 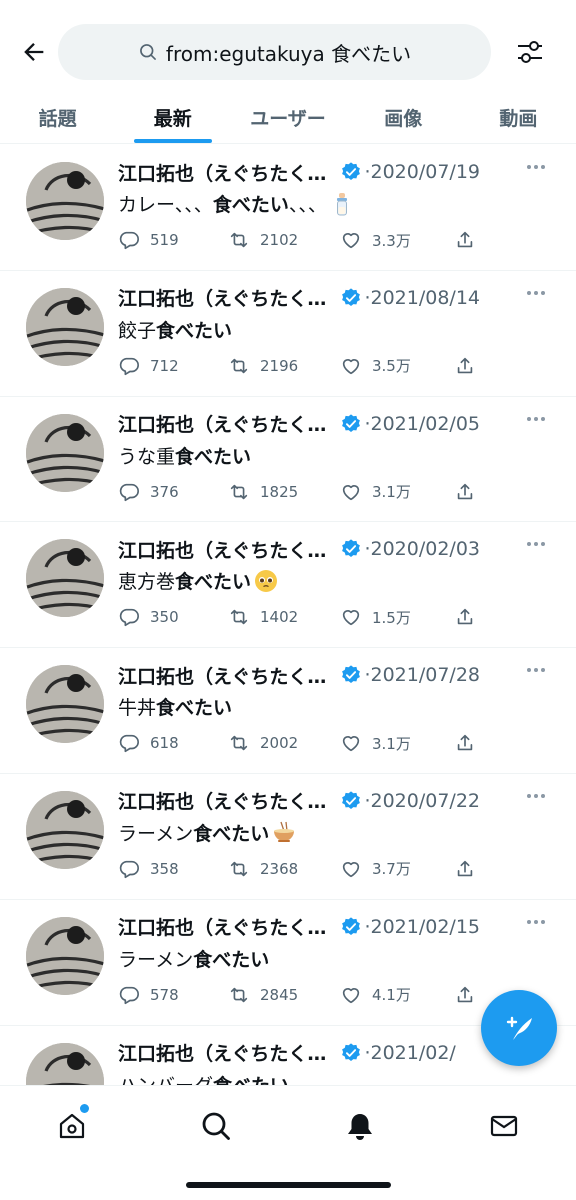 I want to click on like-button: 3.7万, so click(x=375, y=869).